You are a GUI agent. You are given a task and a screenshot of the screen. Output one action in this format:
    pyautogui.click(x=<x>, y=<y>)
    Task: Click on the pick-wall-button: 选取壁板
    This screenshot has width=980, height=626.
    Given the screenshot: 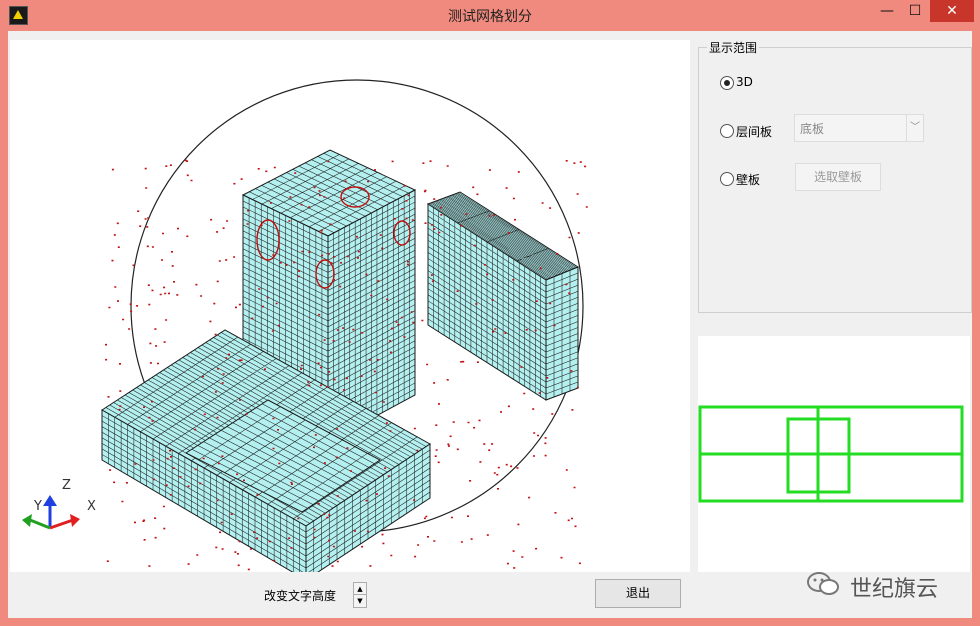 What is the action you would take?
    pyautogui.click(x=838, y=177)
    